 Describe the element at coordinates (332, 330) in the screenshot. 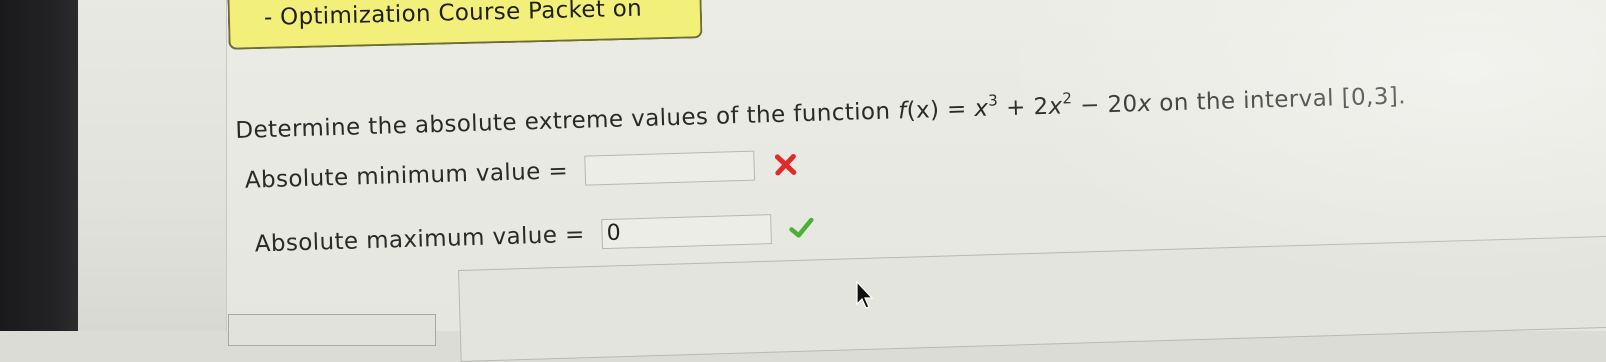

I see `submit-area-box` at that location.